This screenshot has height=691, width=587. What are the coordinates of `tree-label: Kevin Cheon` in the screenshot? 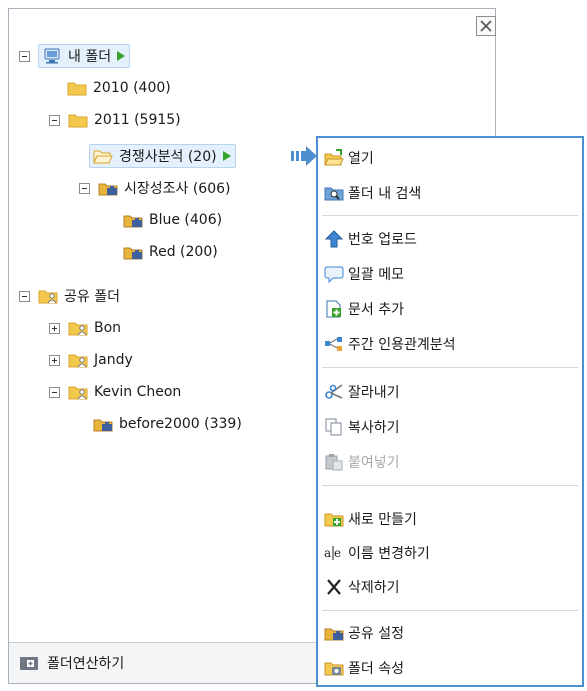 It's located at (138, 392).